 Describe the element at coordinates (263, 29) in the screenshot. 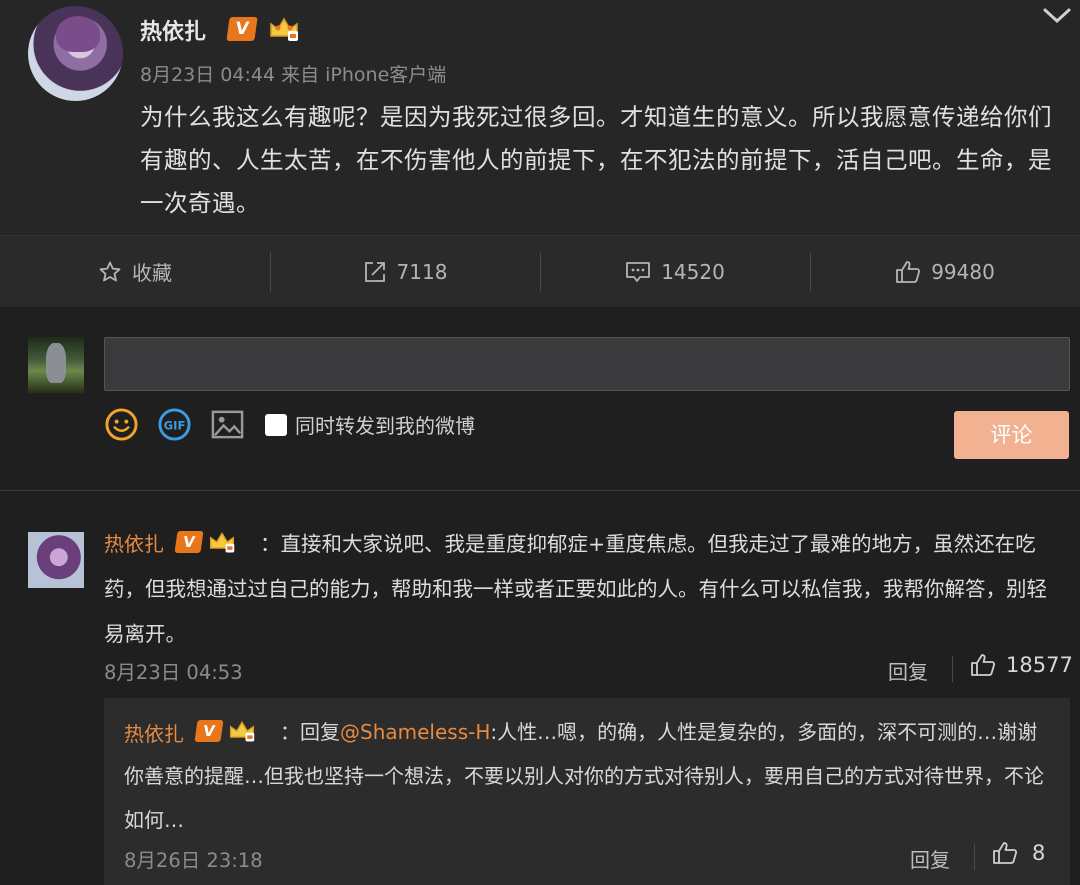

I see `author-badges: V` at that location.